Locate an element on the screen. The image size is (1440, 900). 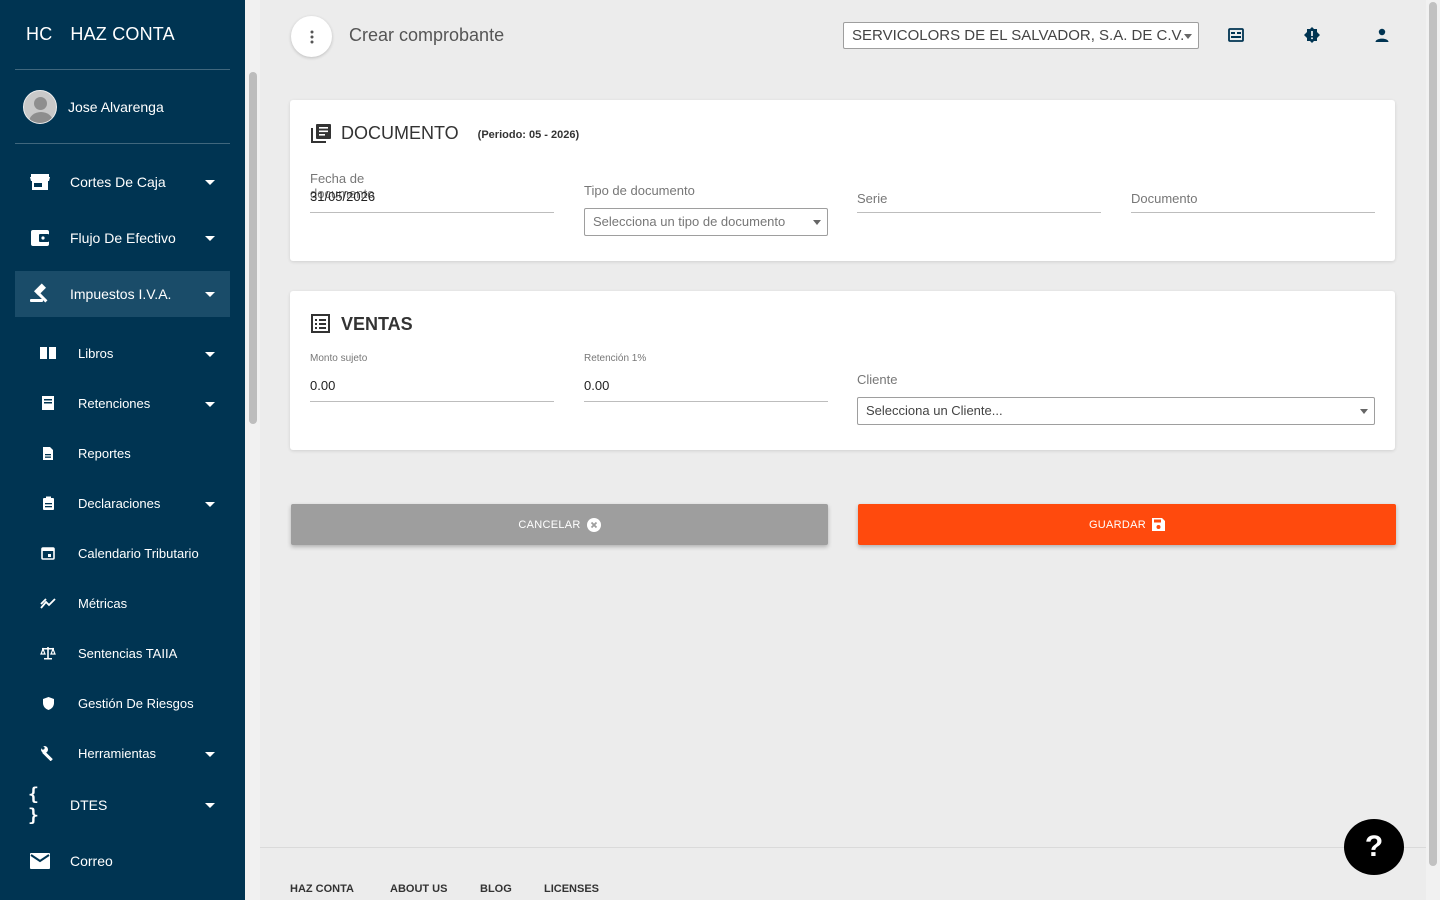
sidebar-item-label: Calendario Tributario is located at coordinates (138, 553).